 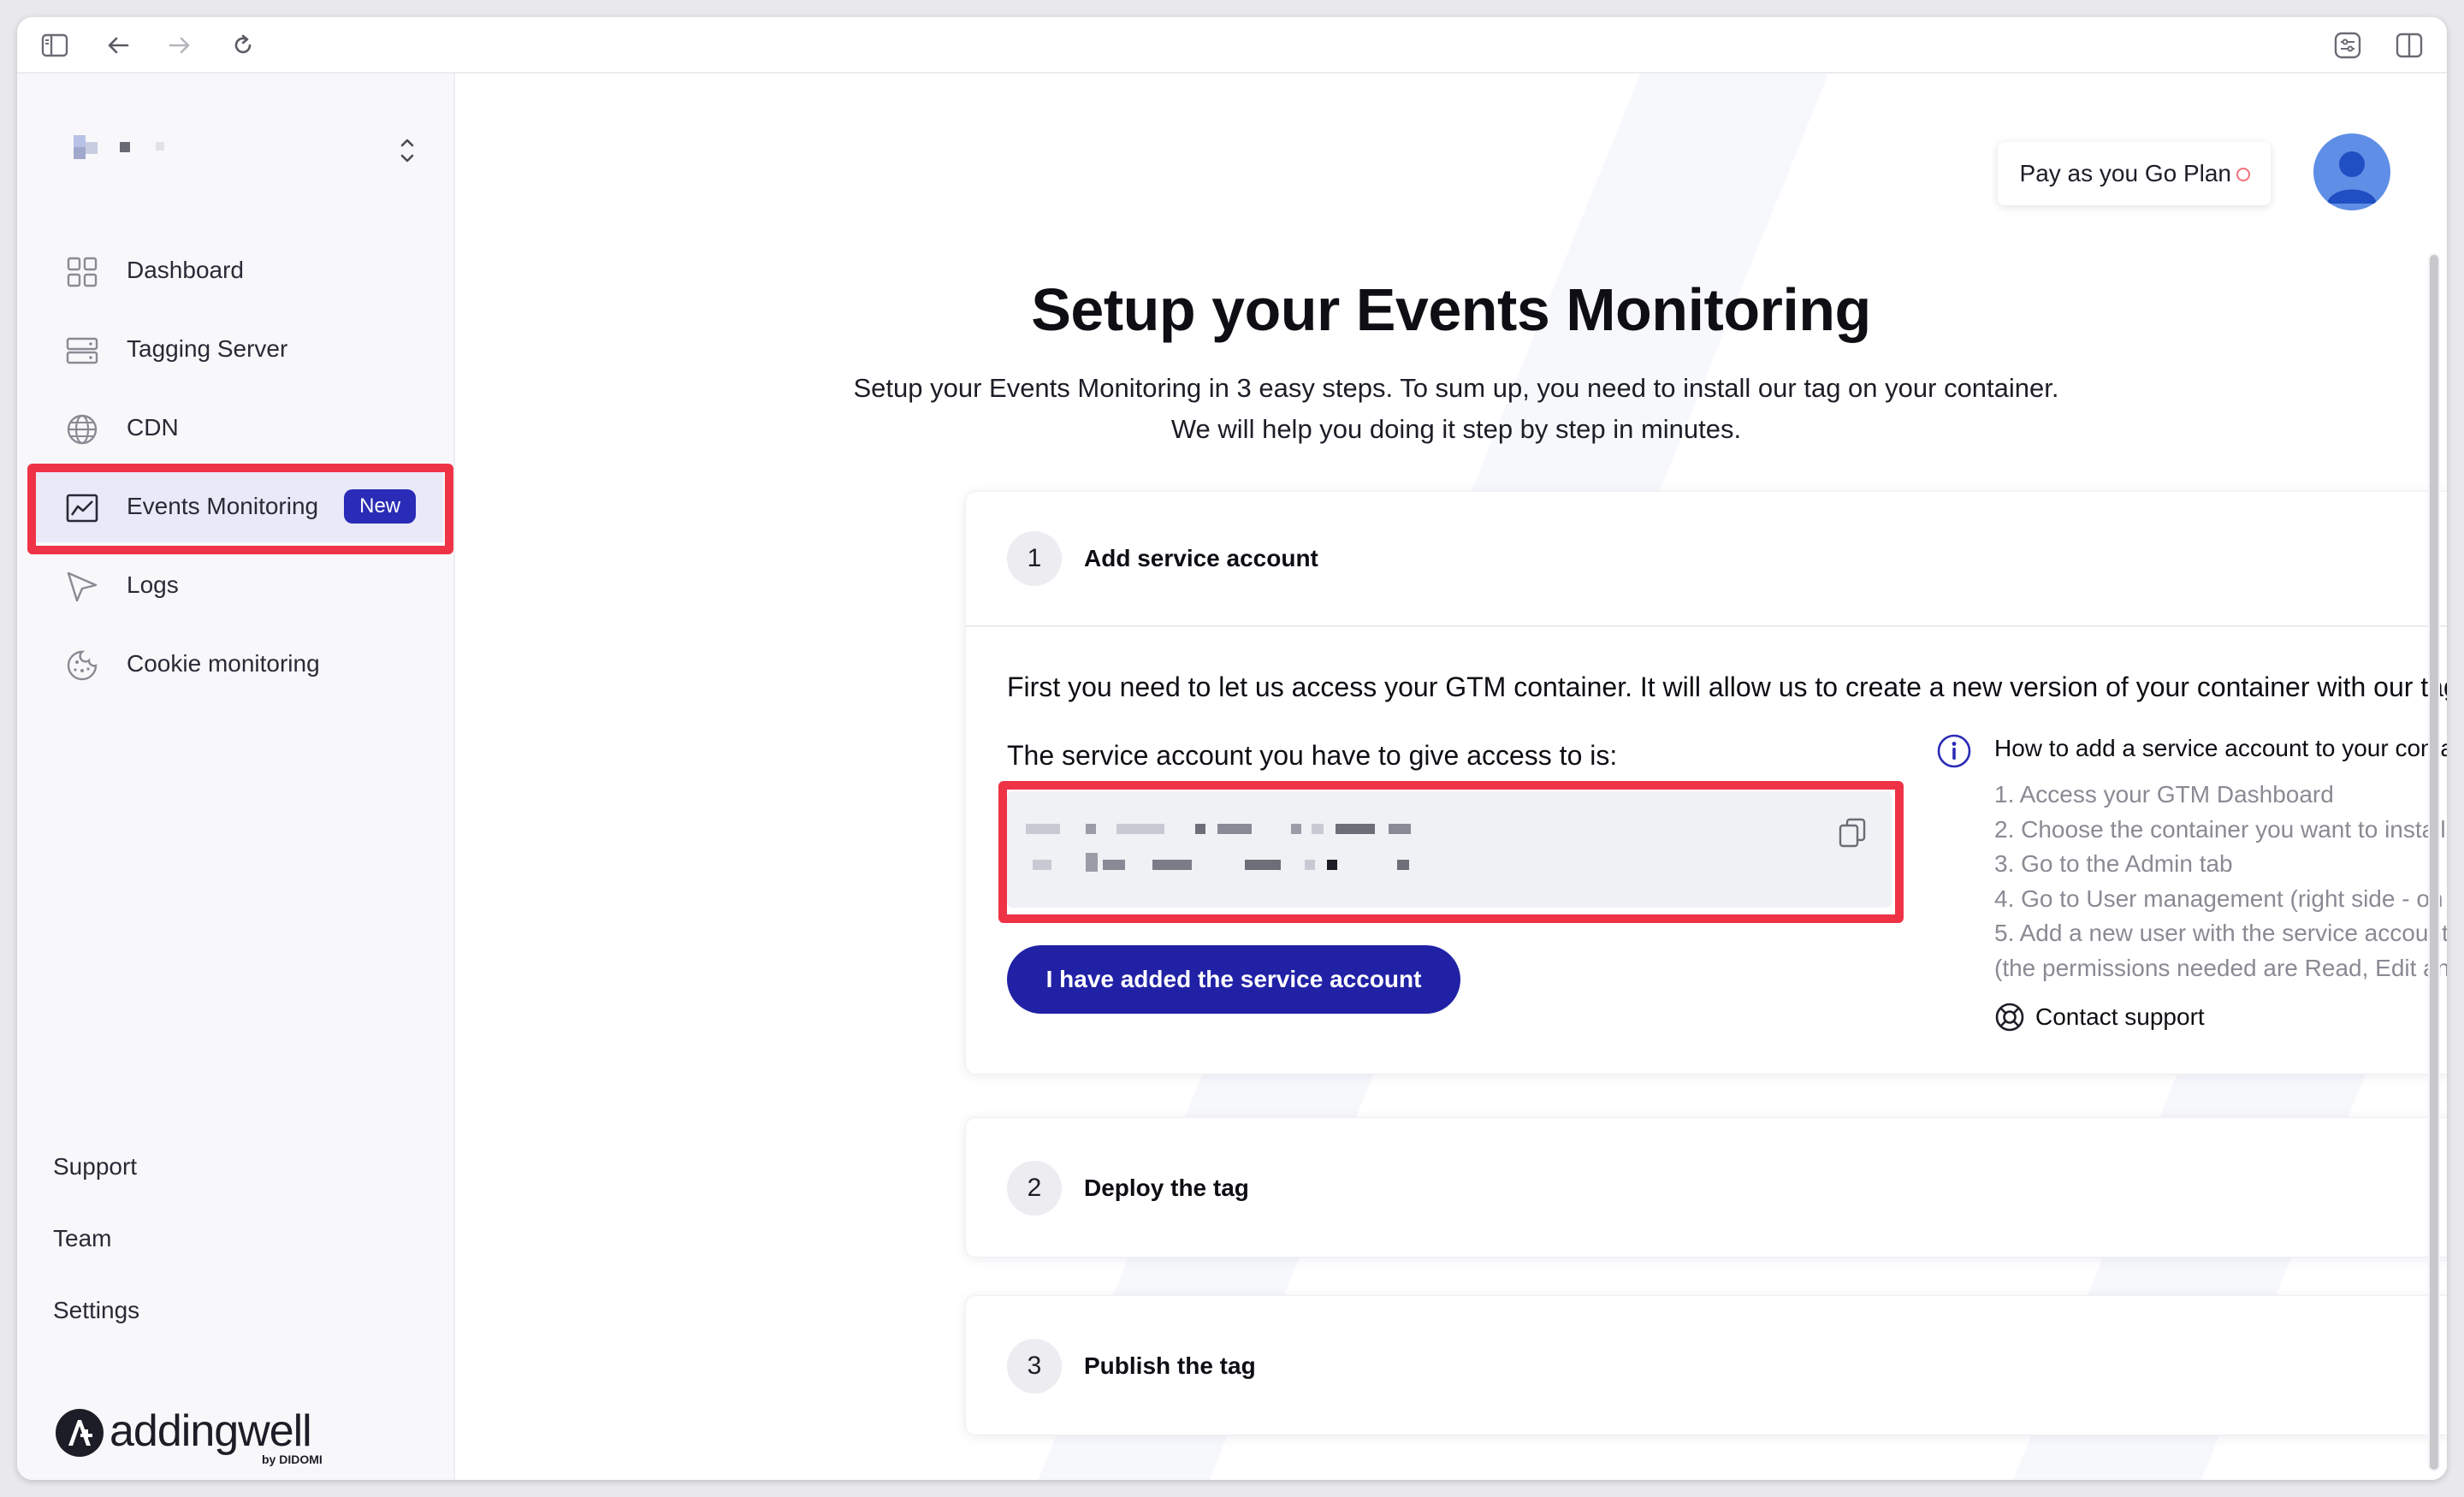 What do you see at coordinates (407, 151) in the screenshot?
I see `chevron-updown-icon` at bounding box center [407, 151].